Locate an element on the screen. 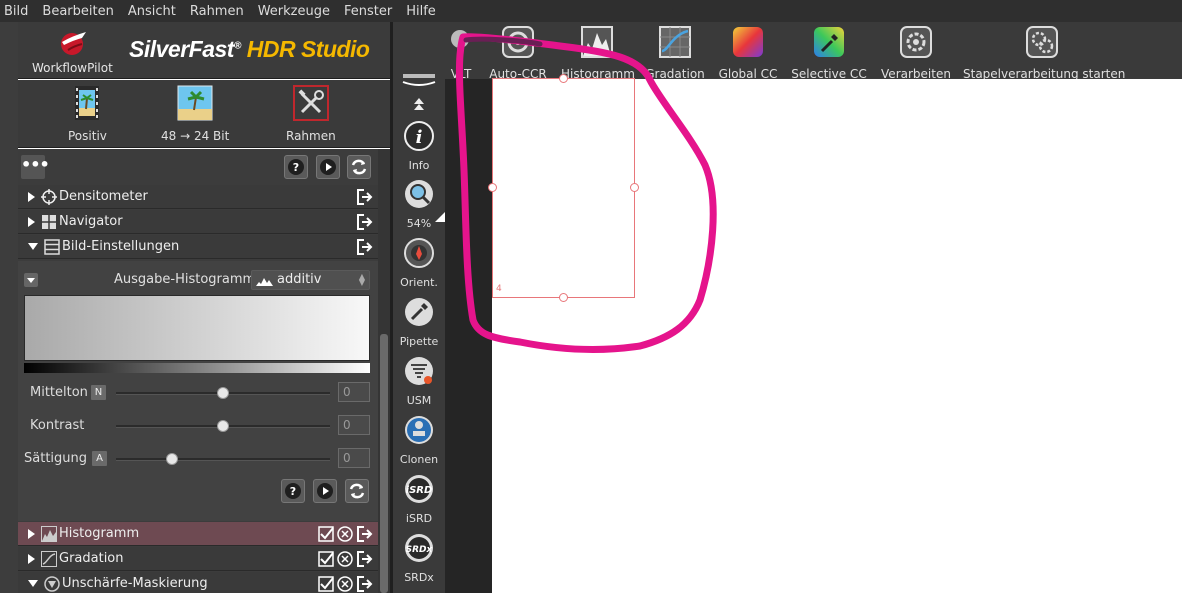  toolbar-selective-cc: Selective CC is located at coordinates (829, 53).